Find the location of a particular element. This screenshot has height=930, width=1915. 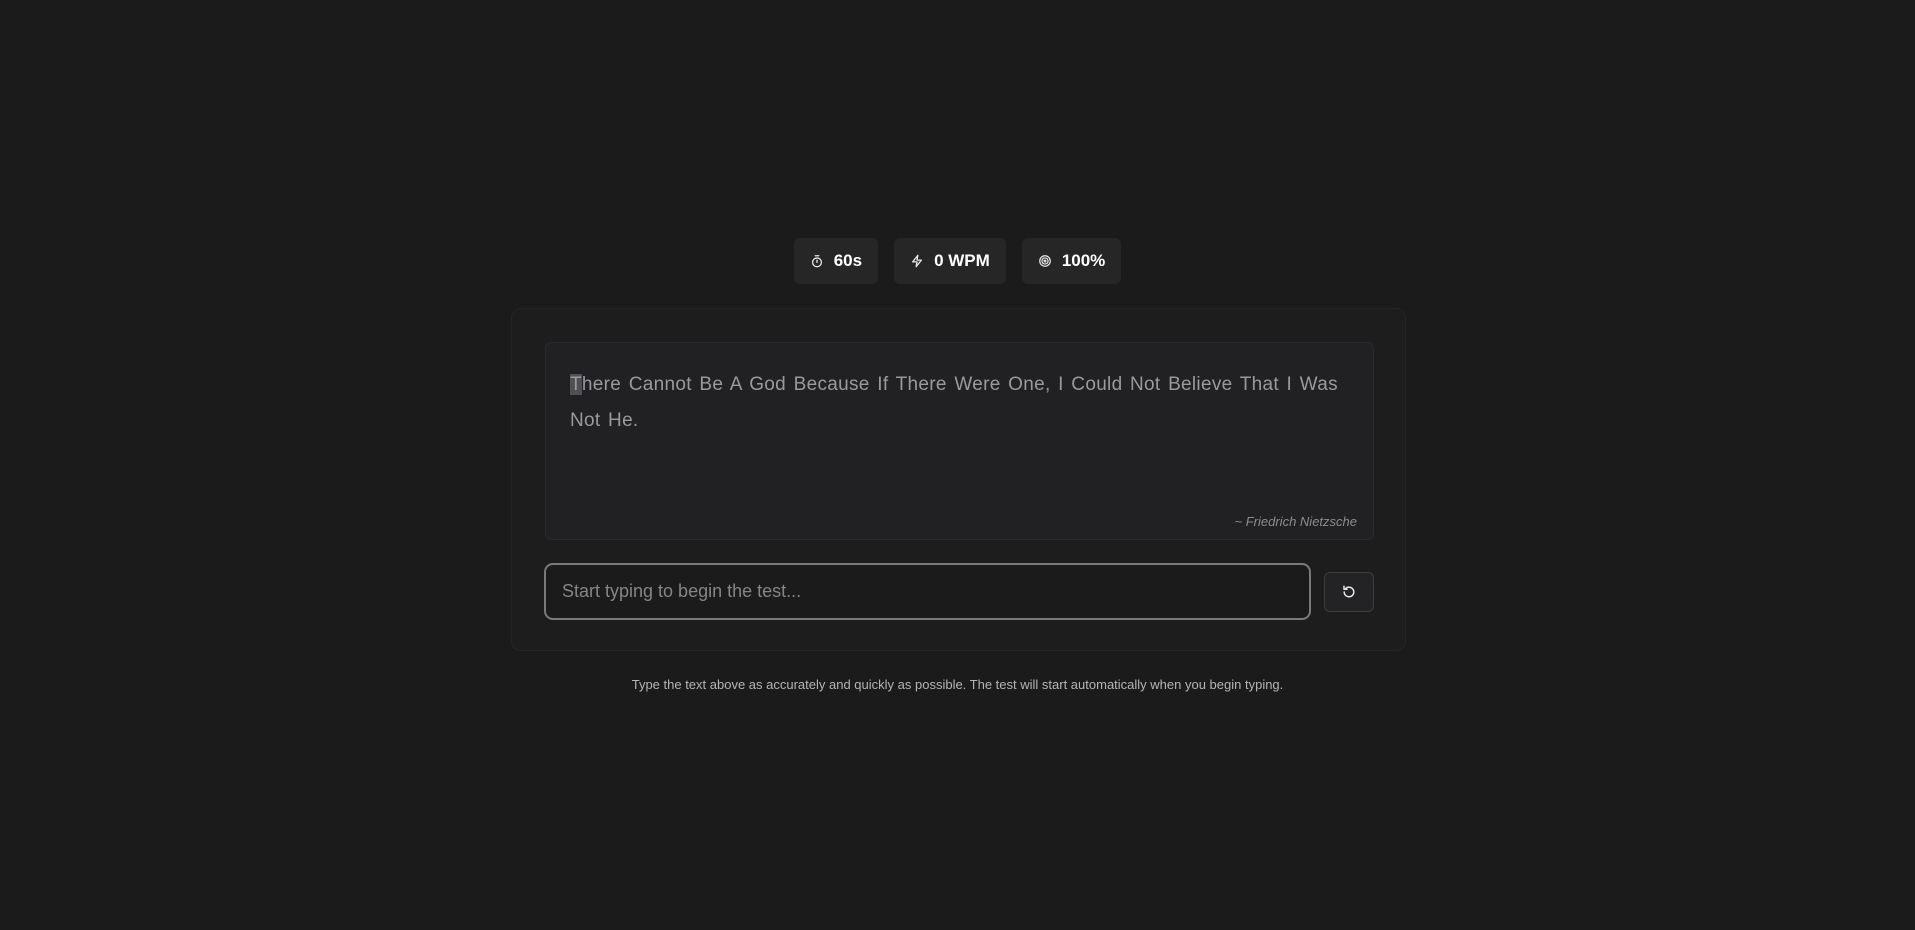

stats-bar: 60s 0 WPM 100% is located at coordinates (957, 261).